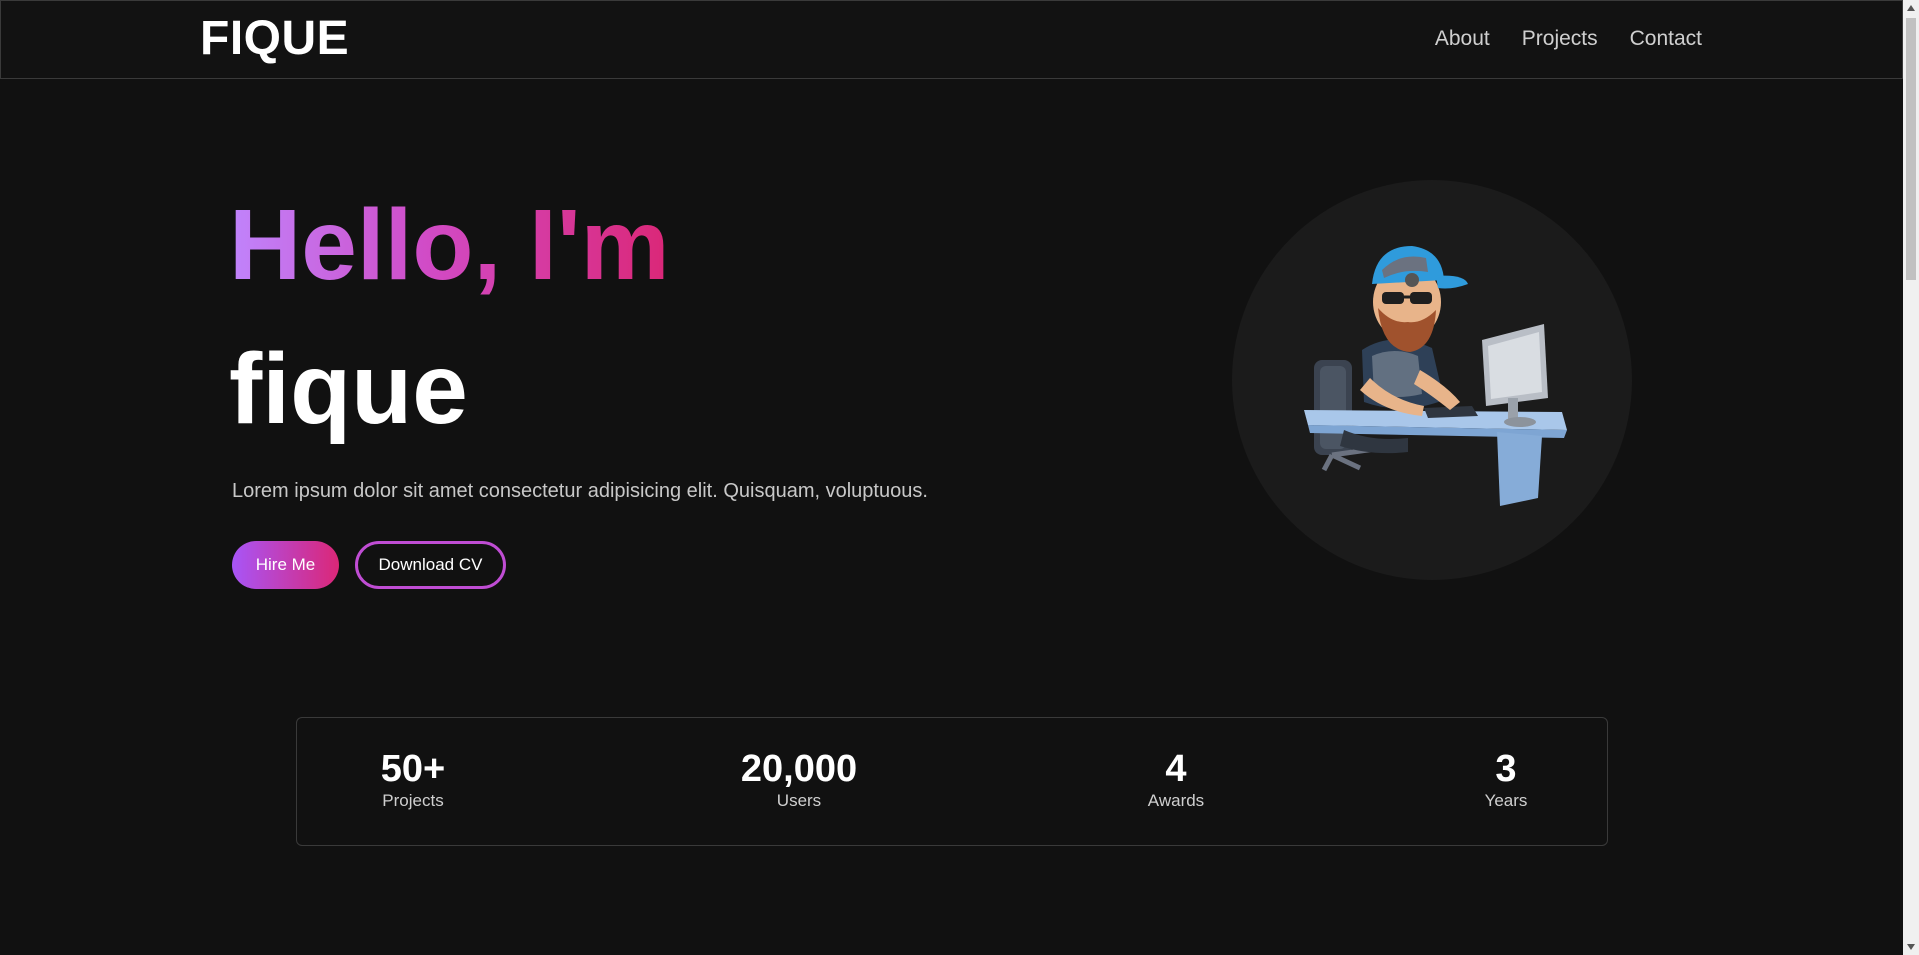 The image size is (1919, 955). What do you see at coordinates (799, 800) in the screenshot?
I see `stat-label: Users` at bounding box center [799, 800].